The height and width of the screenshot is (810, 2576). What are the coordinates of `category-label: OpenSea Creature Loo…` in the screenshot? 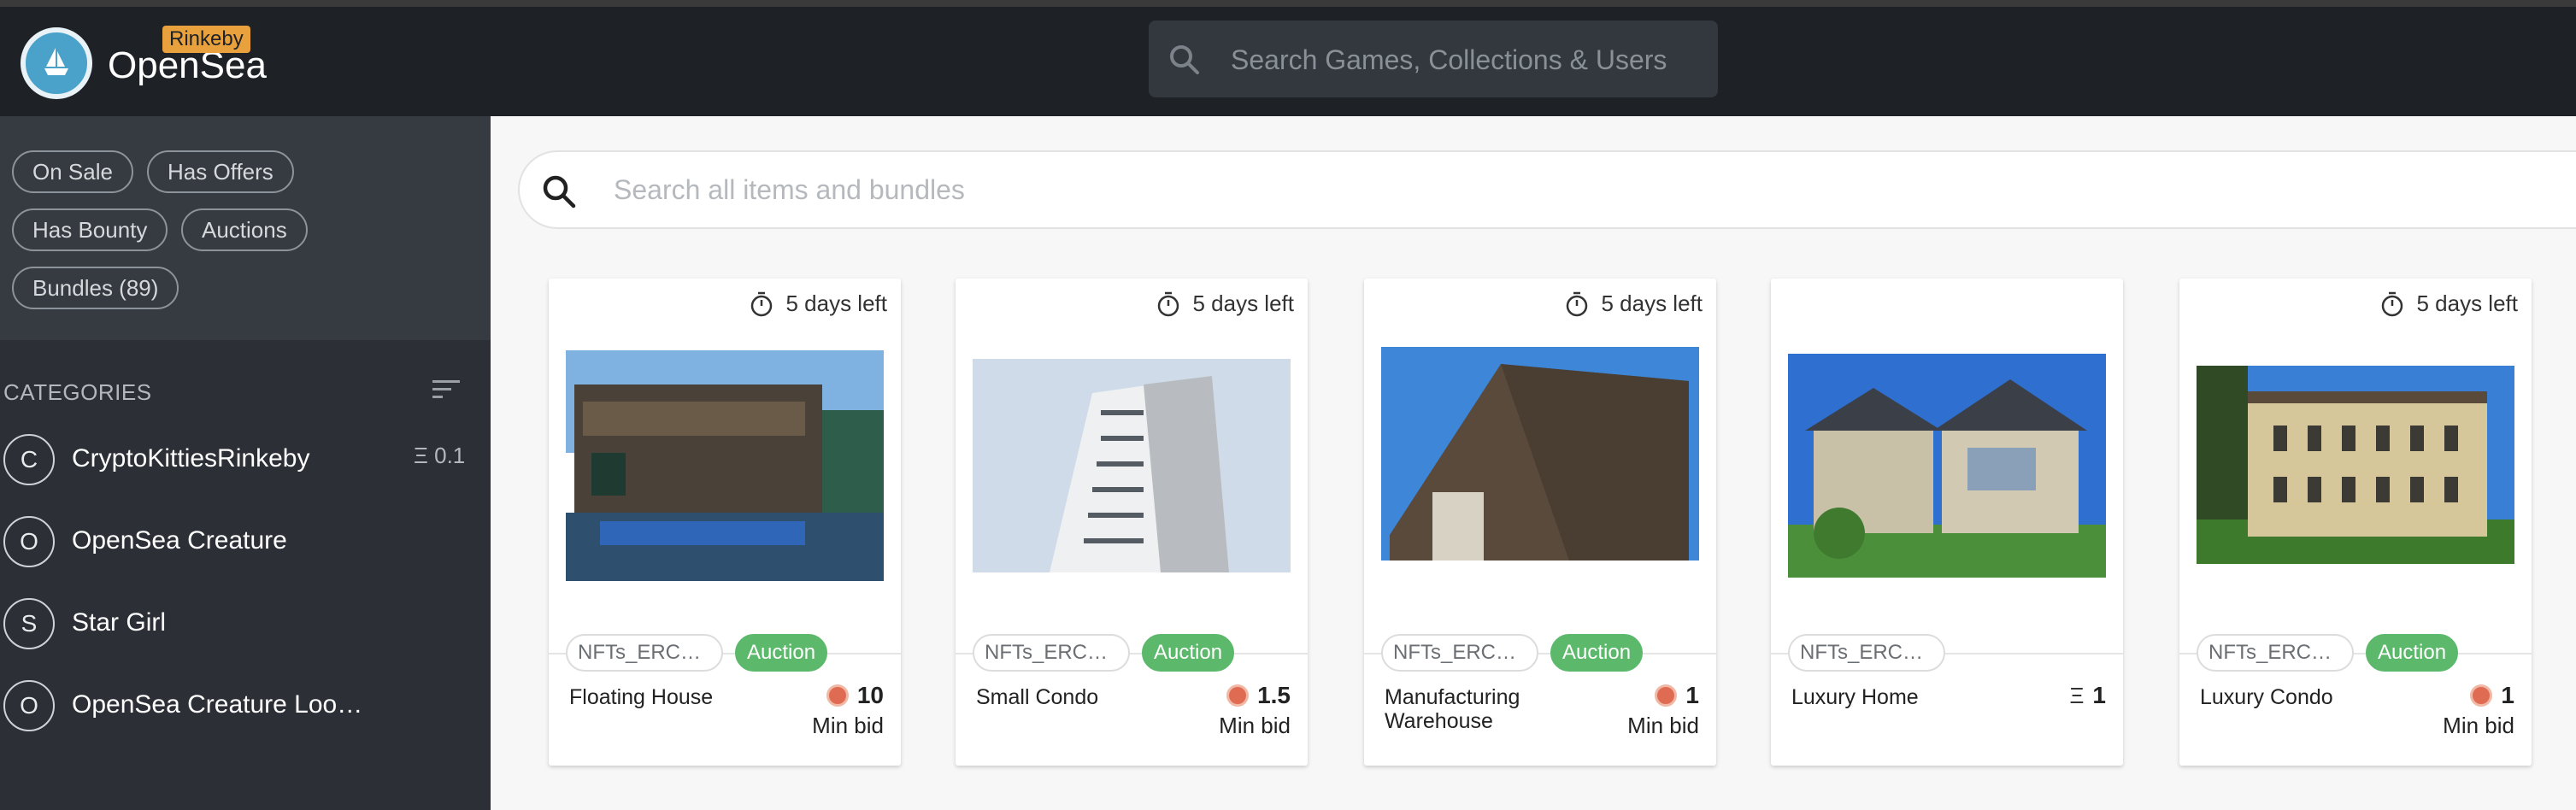 It's located at (217, 704).